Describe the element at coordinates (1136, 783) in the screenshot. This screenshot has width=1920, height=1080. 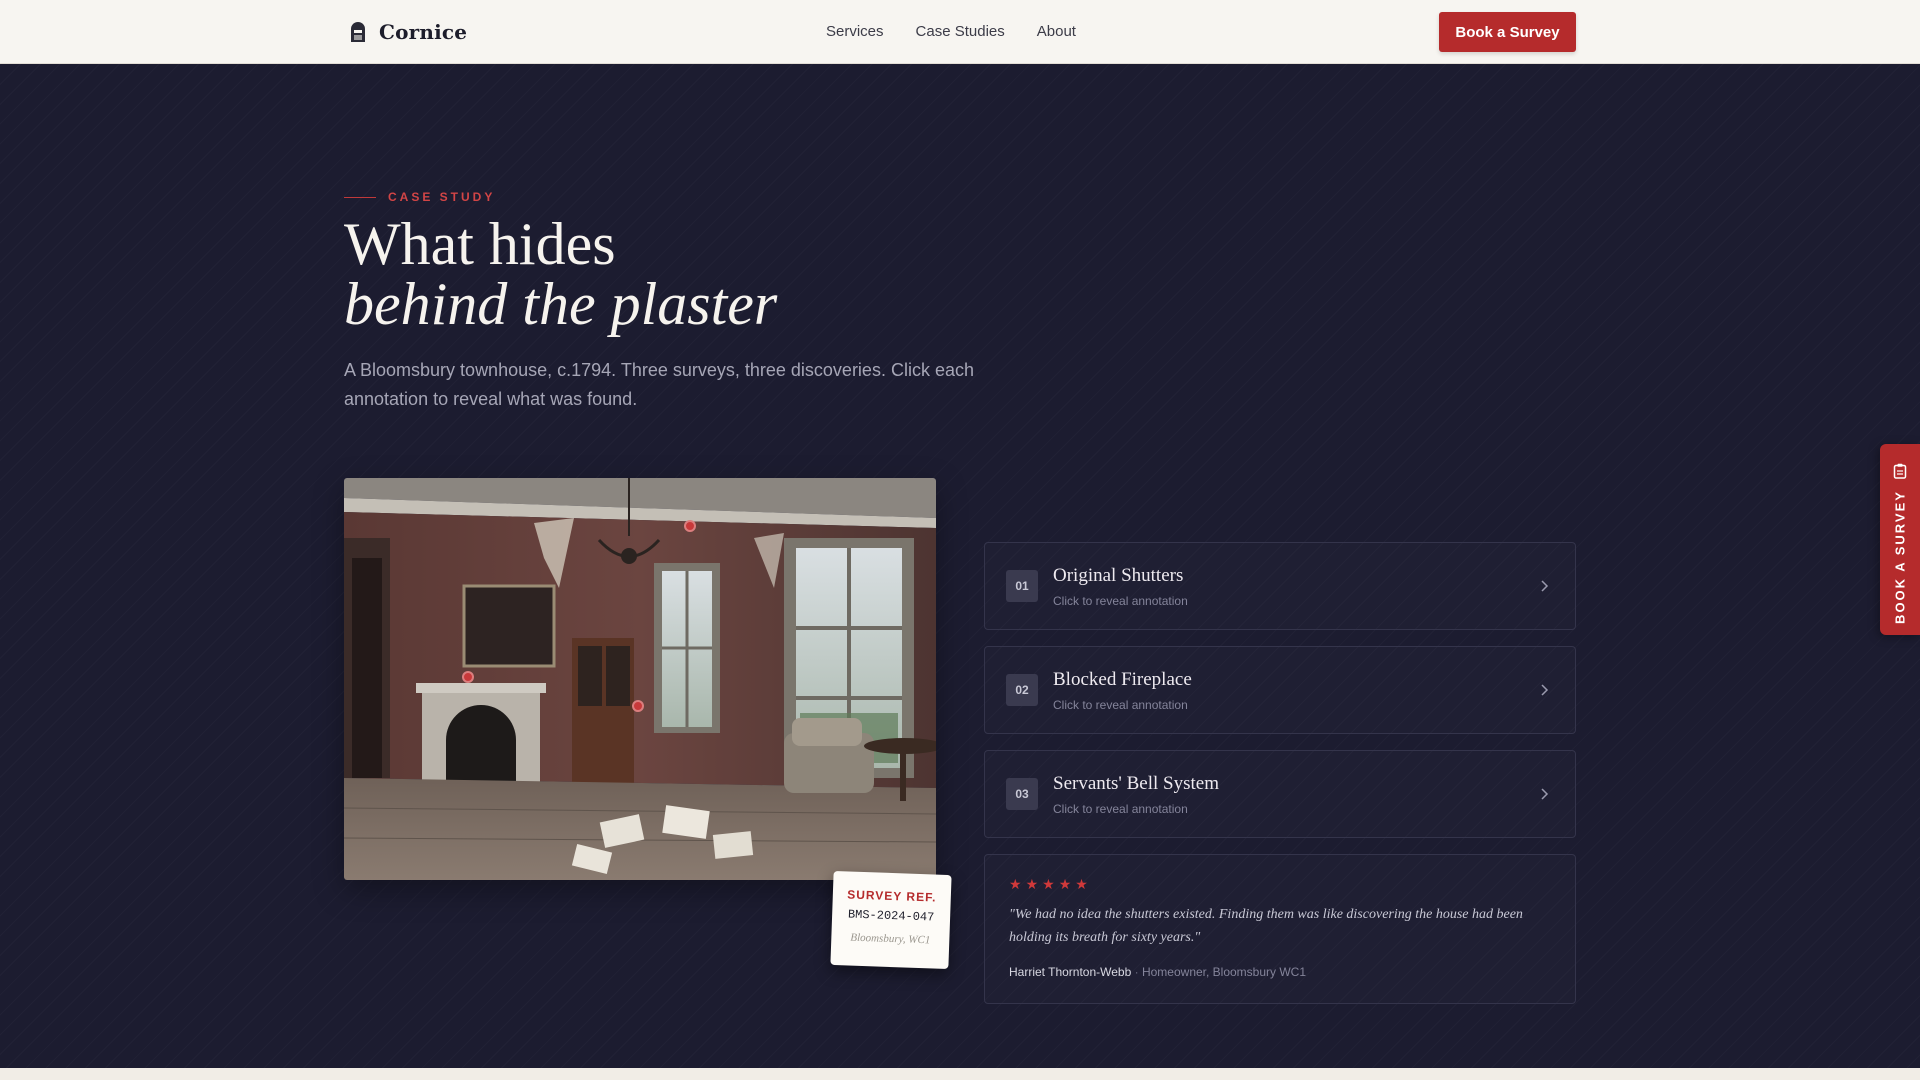
I see `annotation-title: Servants' Bell System` at that location.